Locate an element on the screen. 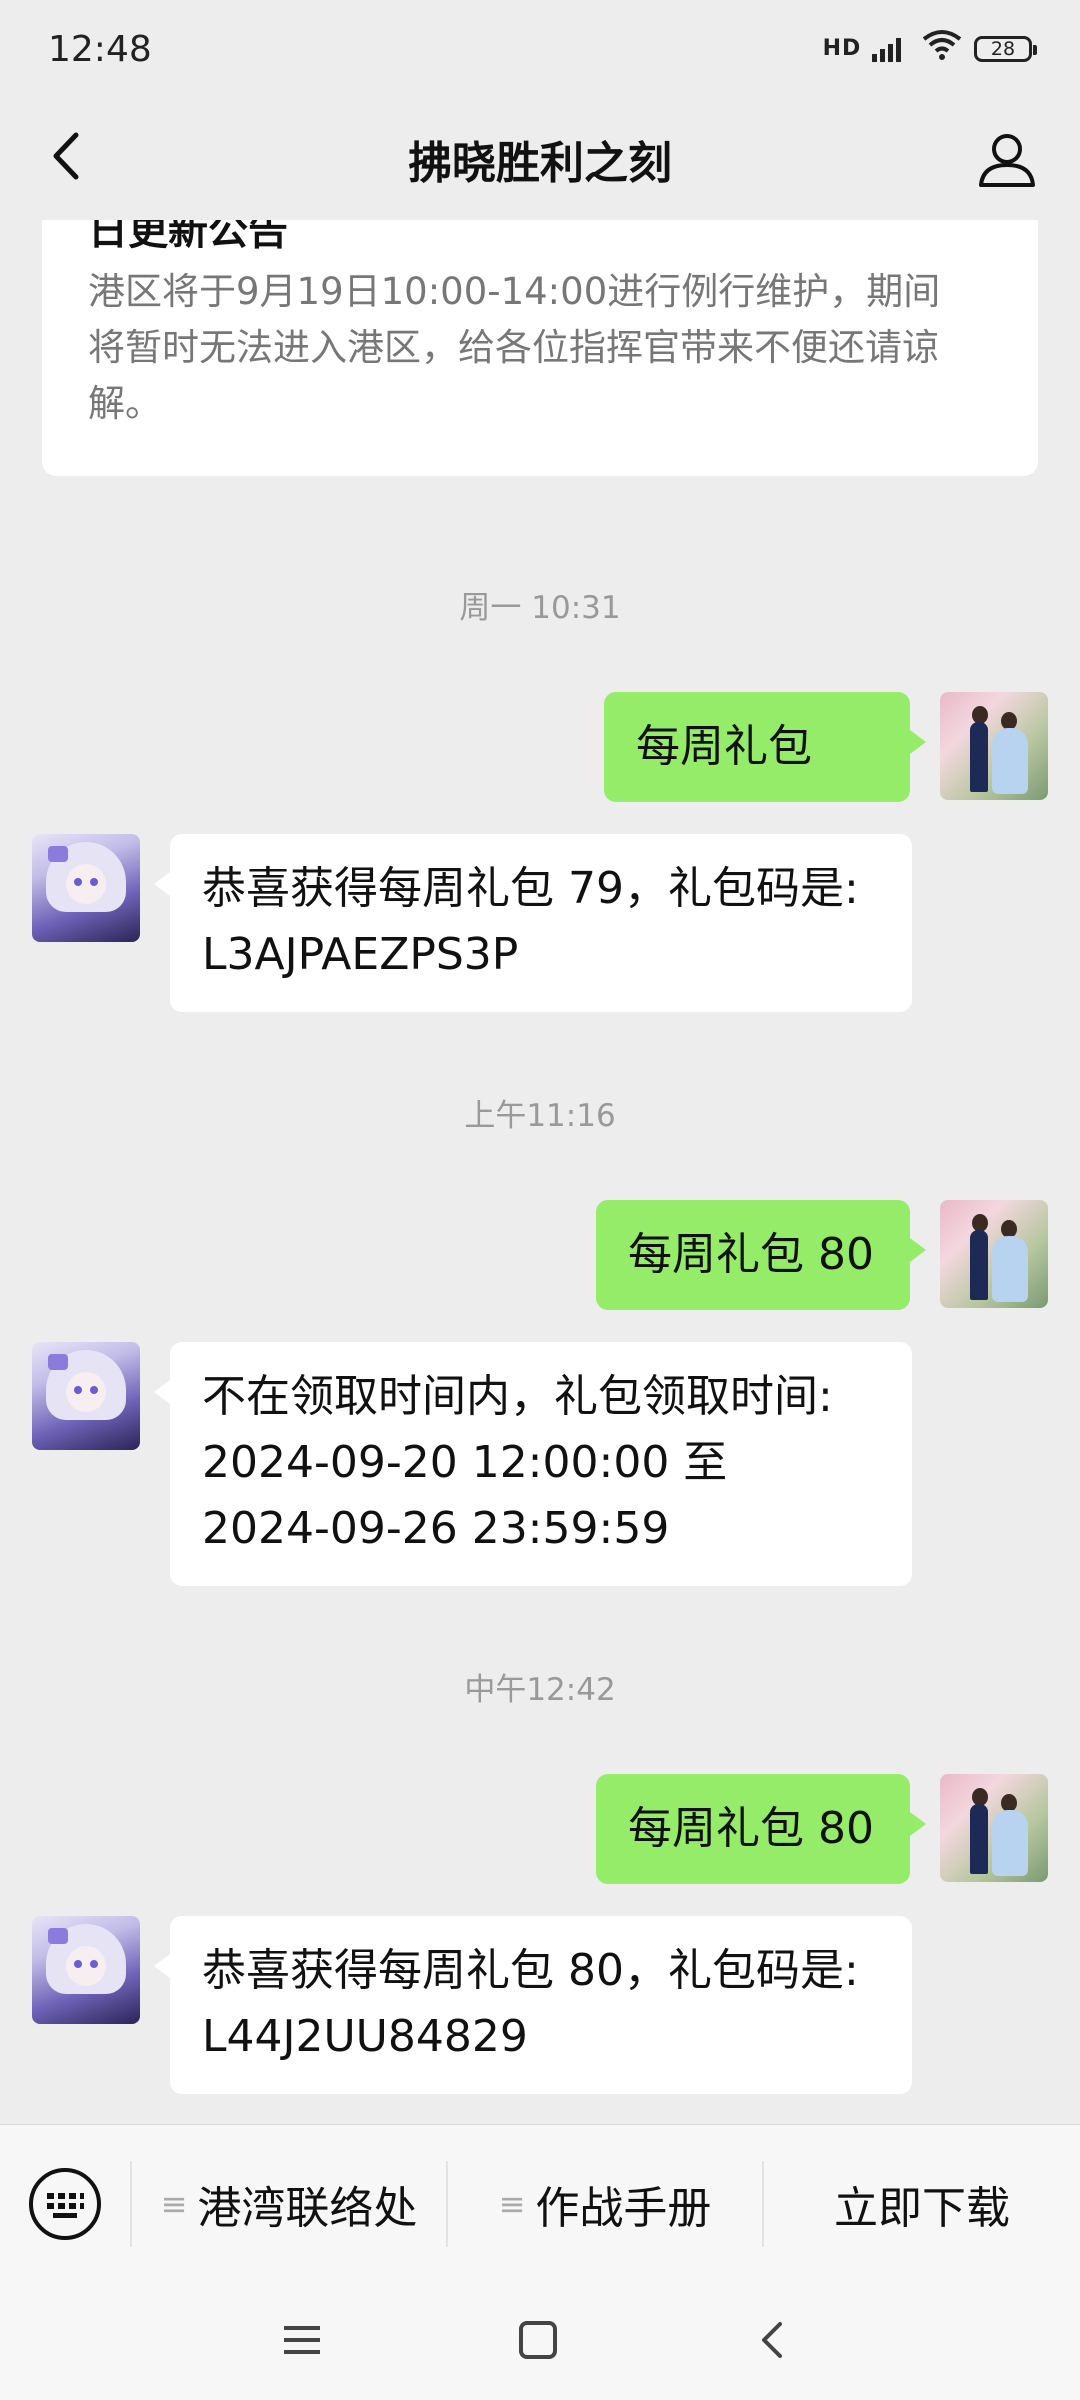 The image size is (1080, 2400). keyboard-icon is located at coordinates (65, 2203).